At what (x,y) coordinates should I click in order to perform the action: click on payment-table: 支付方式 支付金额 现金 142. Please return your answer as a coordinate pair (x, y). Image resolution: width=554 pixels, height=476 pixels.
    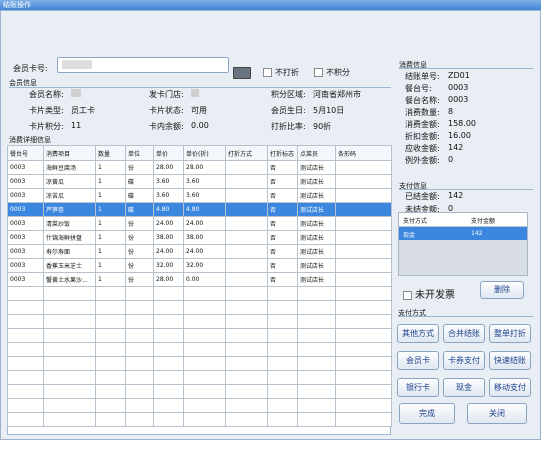
    Looking at the image, I should click on (463, 244).